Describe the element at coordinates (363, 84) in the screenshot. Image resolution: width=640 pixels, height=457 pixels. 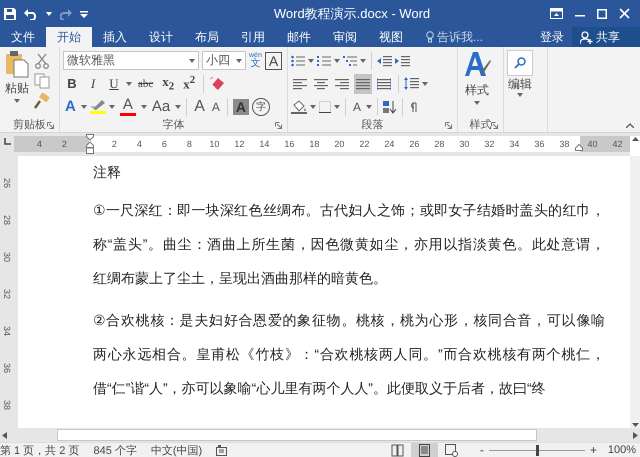
I see `align-justify-button` at that location.